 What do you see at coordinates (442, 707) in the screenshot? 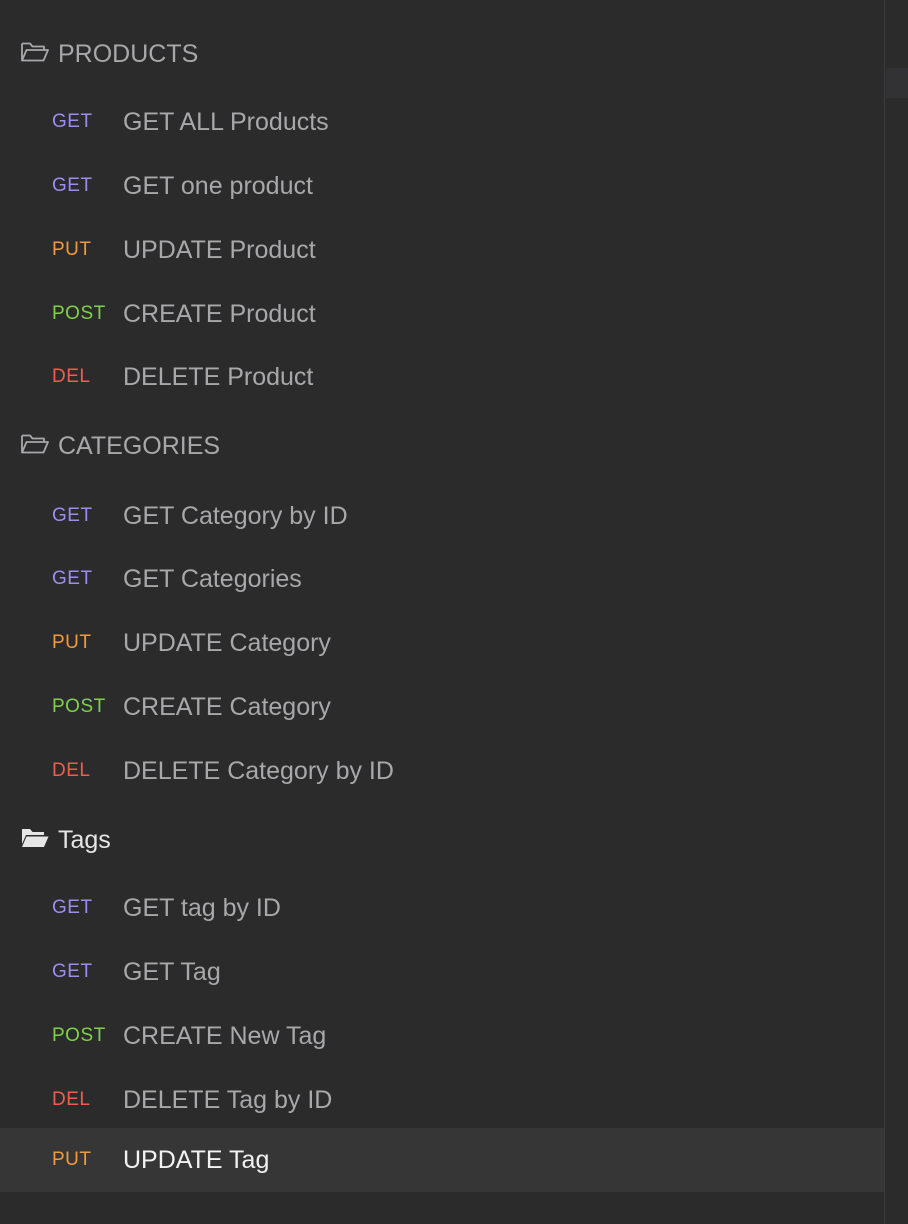
I see `request-item: POST CREATE Category` at bounding box center [442, 707].